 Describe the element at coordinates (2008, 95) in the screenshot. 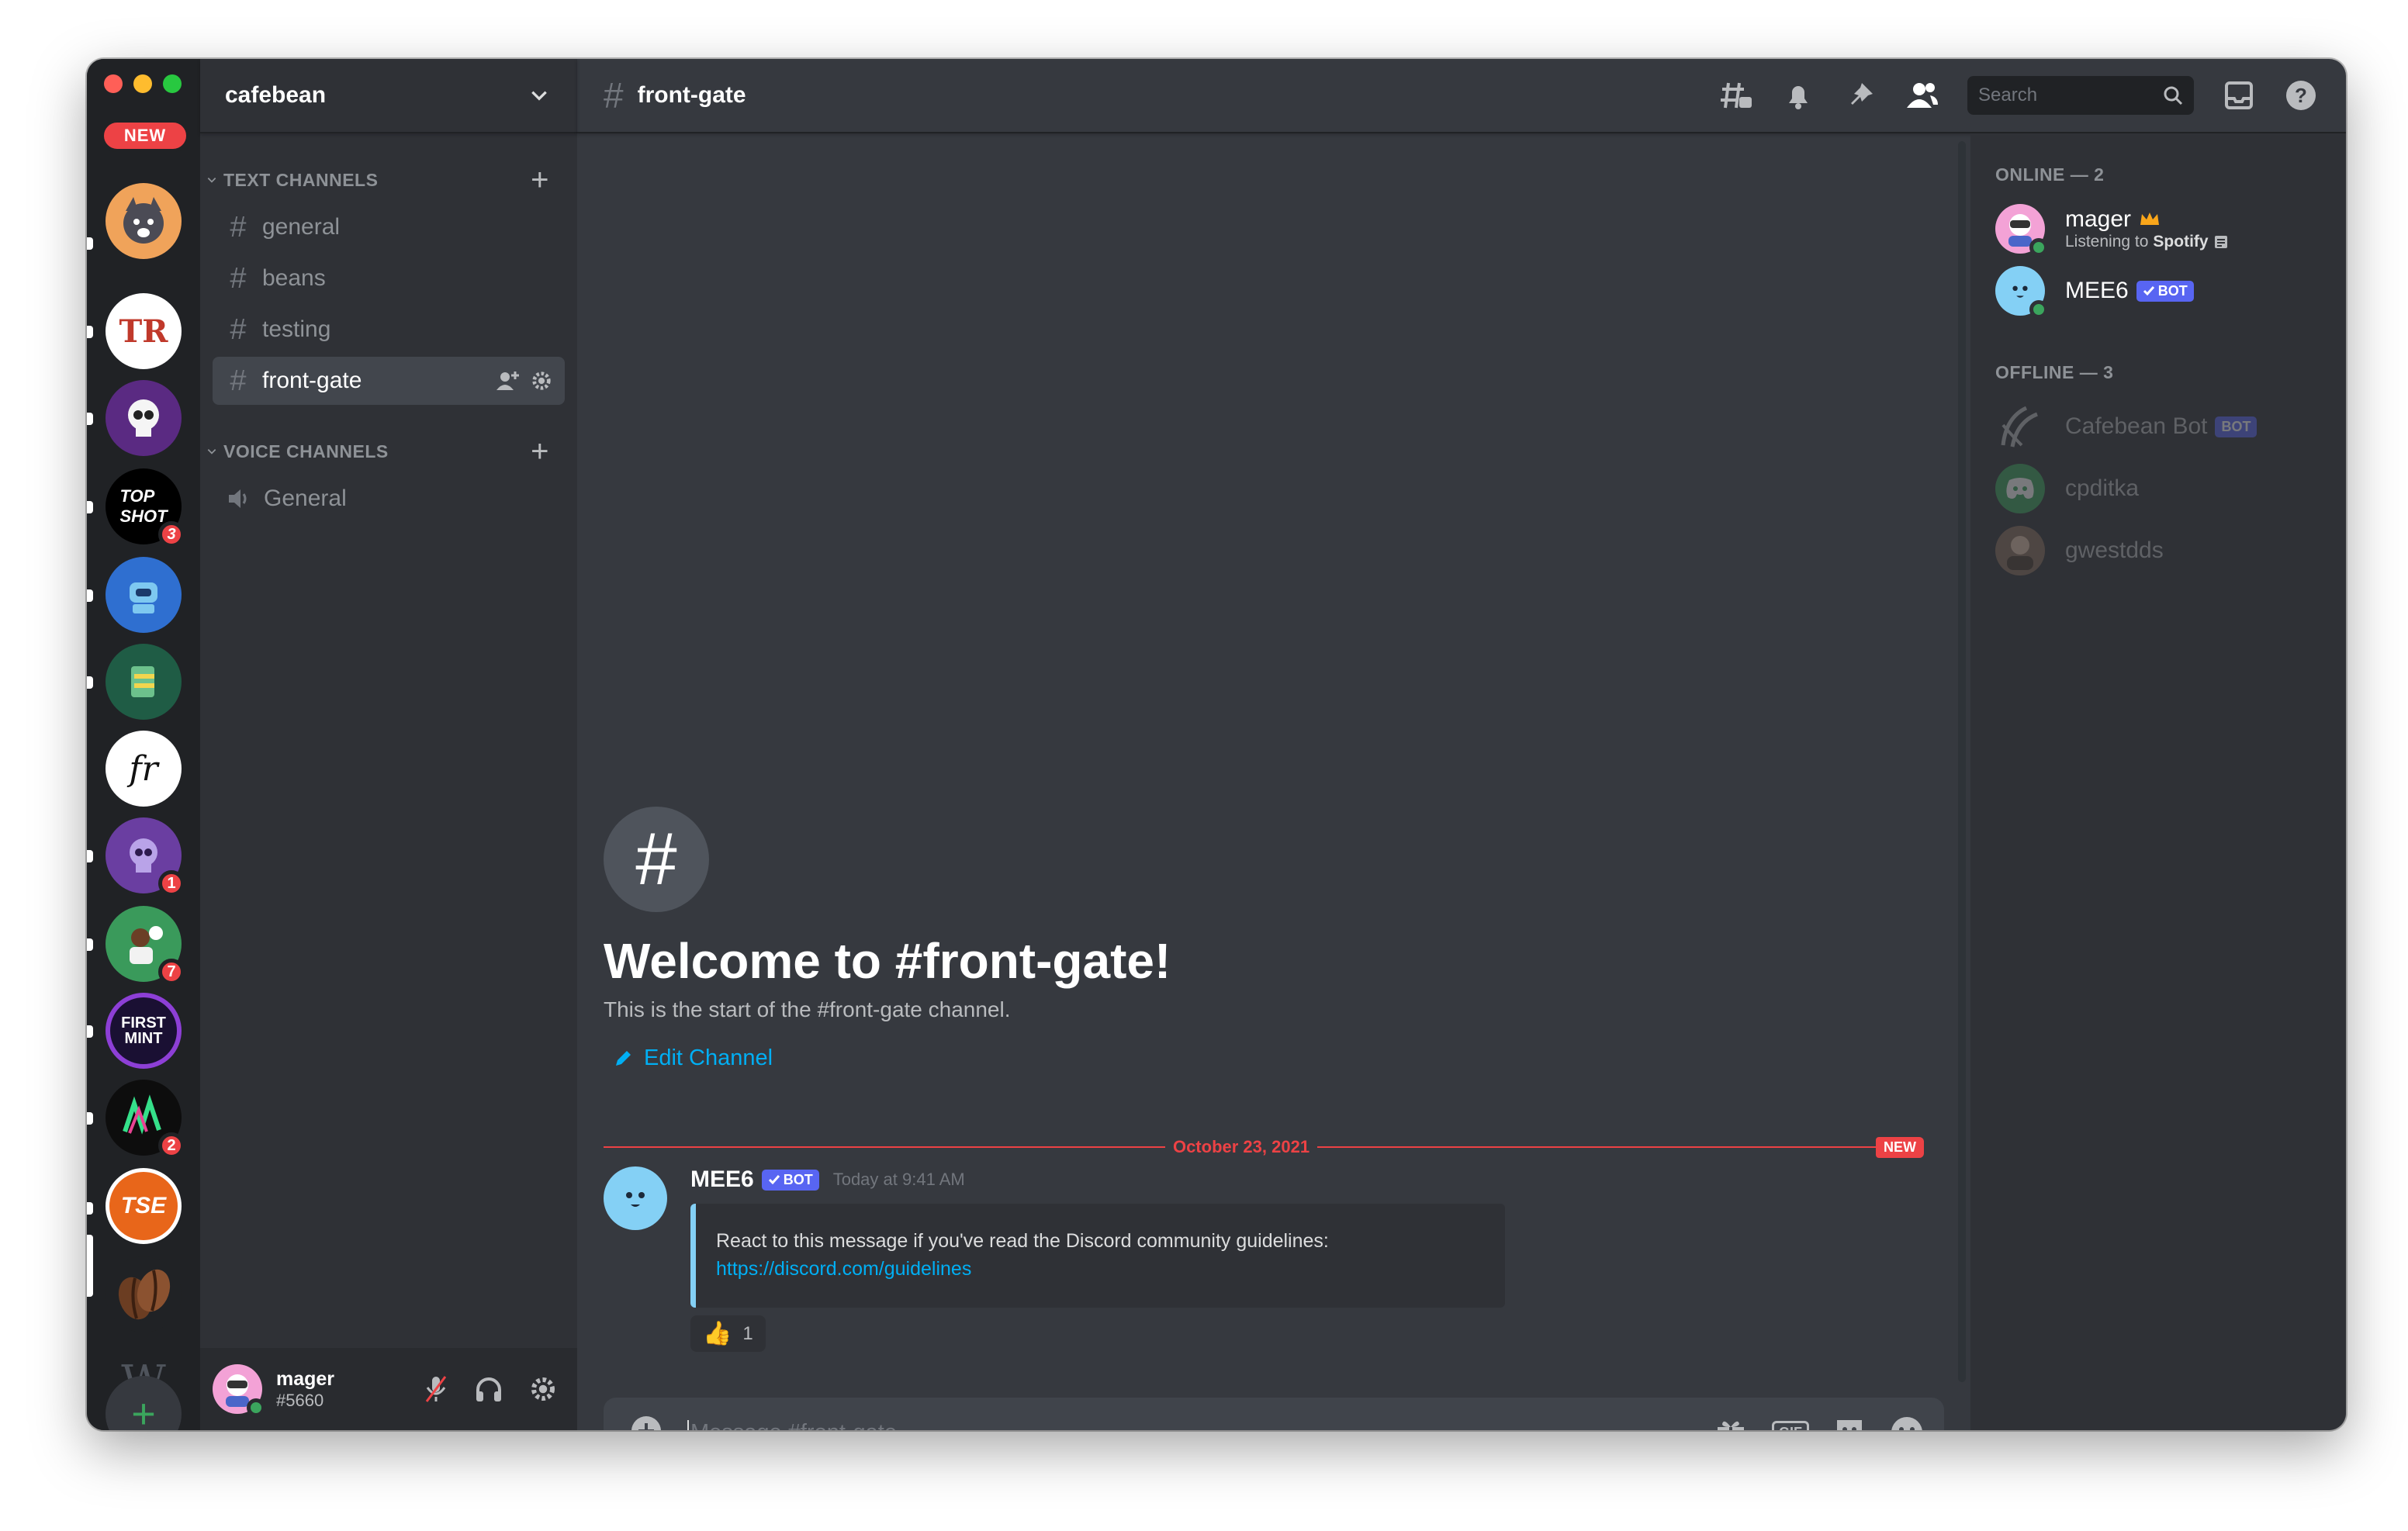

I see `search-placeholder: Search` at that location.